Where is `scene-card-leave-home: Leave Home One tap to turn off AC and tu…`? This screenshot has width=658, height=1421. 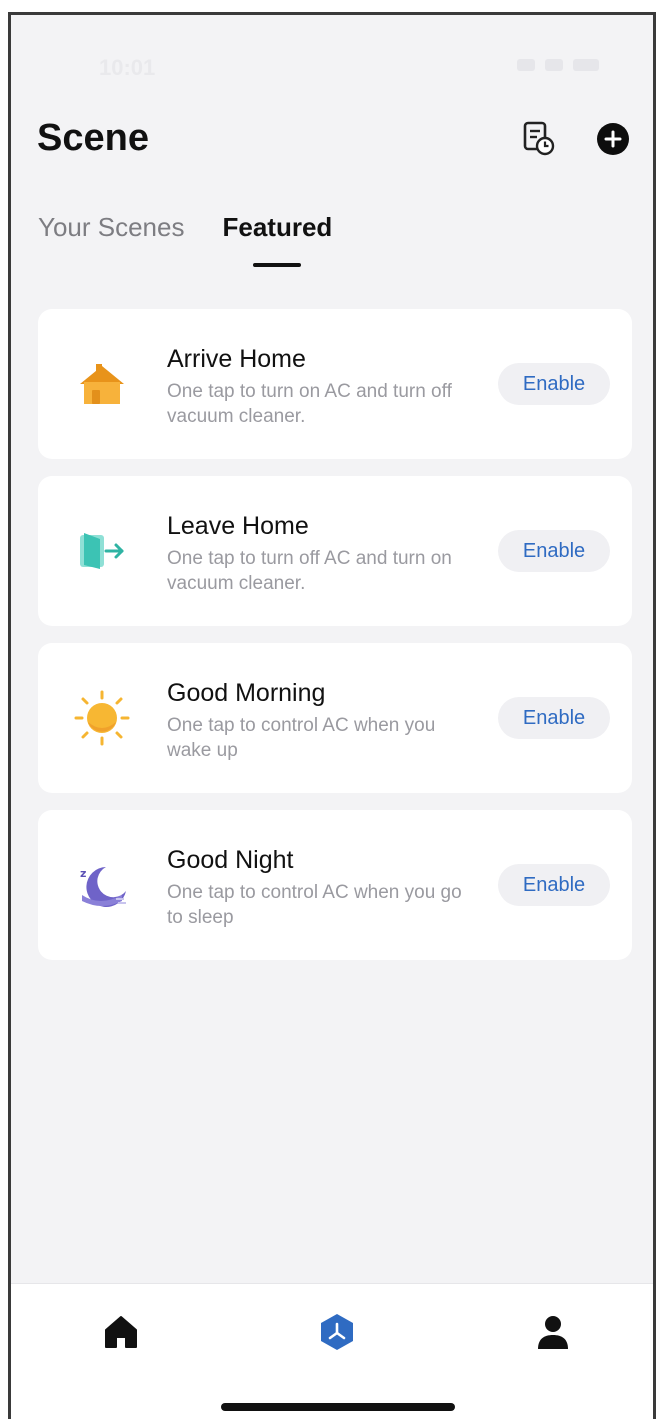
scene-card-leave-home: Leave Home One tap to turn off AC and tu… is located at coordinates (335, 551).